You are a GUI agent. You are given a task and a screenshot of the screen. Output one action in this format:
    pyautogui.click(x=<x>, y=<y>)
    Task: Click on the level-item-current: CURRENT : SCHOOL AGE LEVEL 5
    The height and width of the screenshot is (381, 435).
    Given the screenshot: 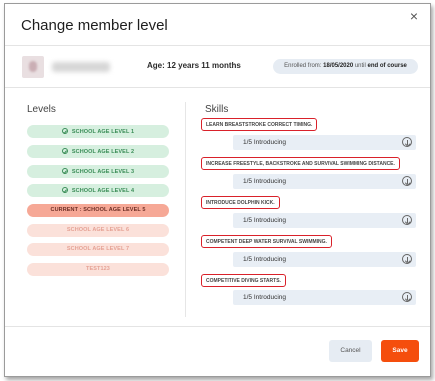 What is the action you would take?
    pyautogui.click(x=98, y=210)
    